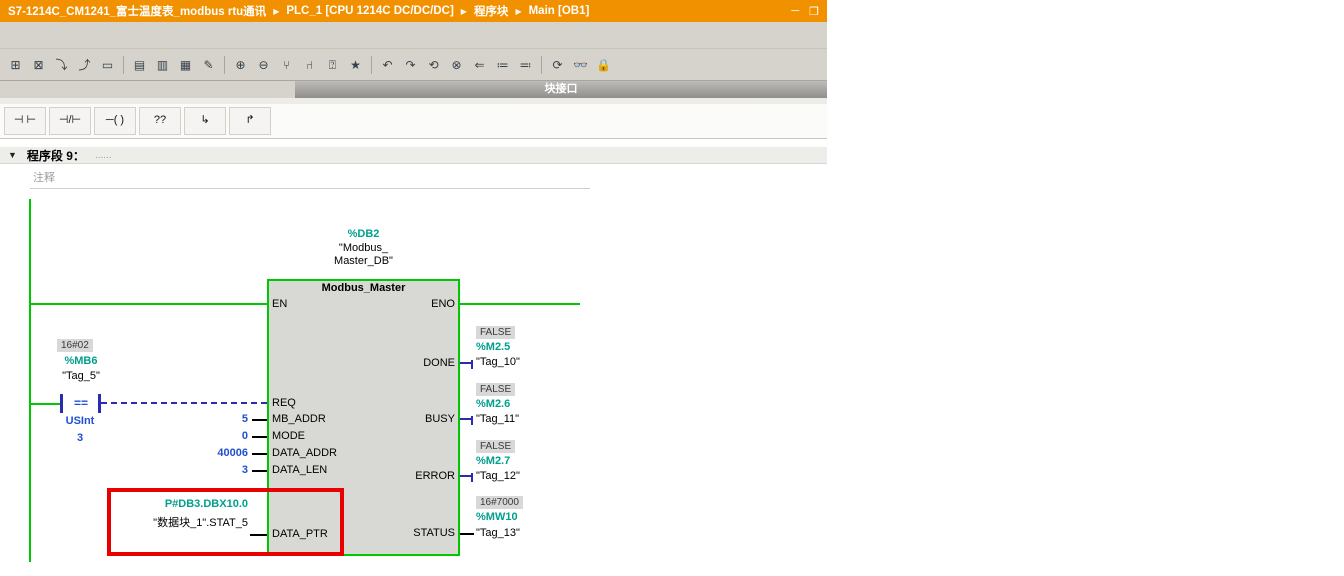 This screenshot has height=576, width=1344. Describe the element at coordinates (205, 121) in the screenshot. I see `open-branch-button: ↳` at that location.